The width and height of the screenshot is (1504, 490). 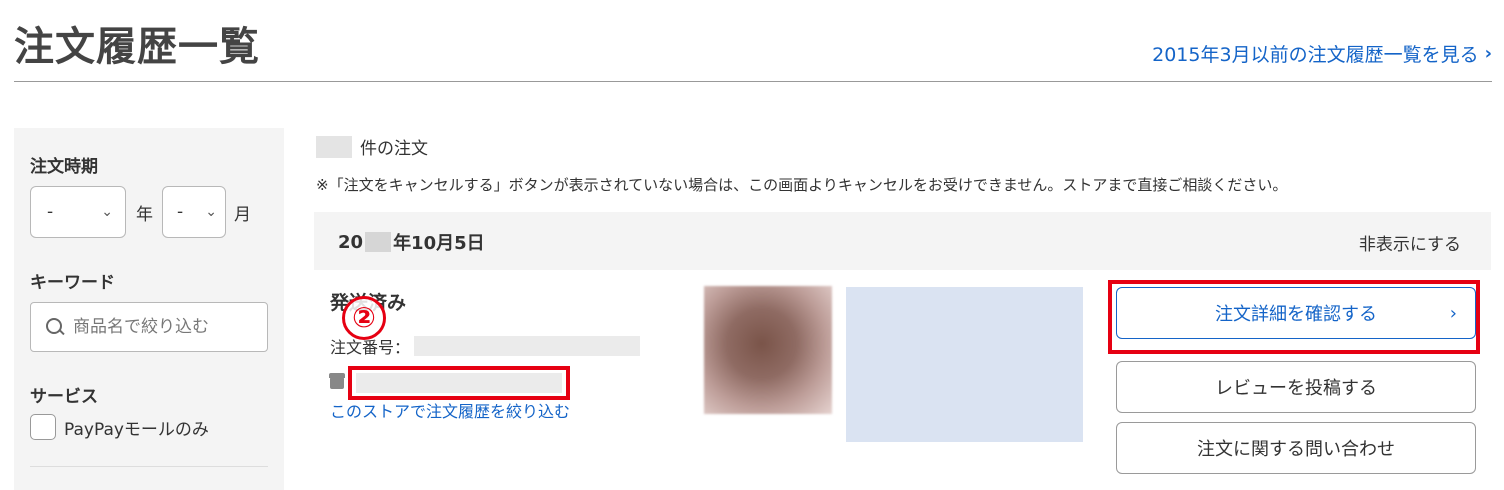 I want to click on paypay-only-label: PayPayモールのみ, so click(x=136, y=429).